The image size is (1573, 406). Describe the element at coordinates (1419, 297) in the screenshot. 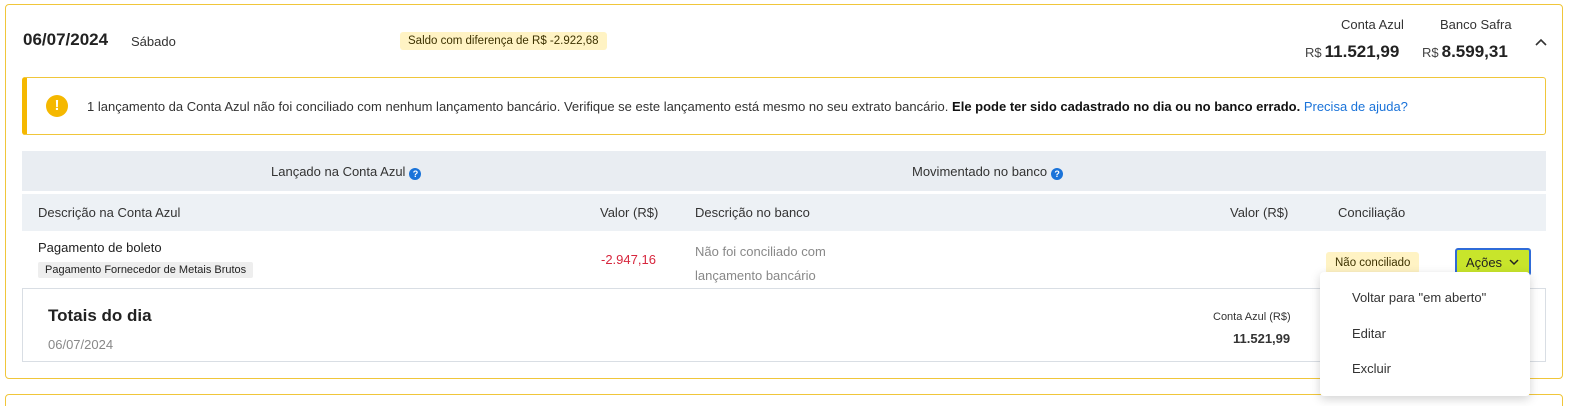

I see `menu-item-reopen: Voltar para "em aberto"` at that location.